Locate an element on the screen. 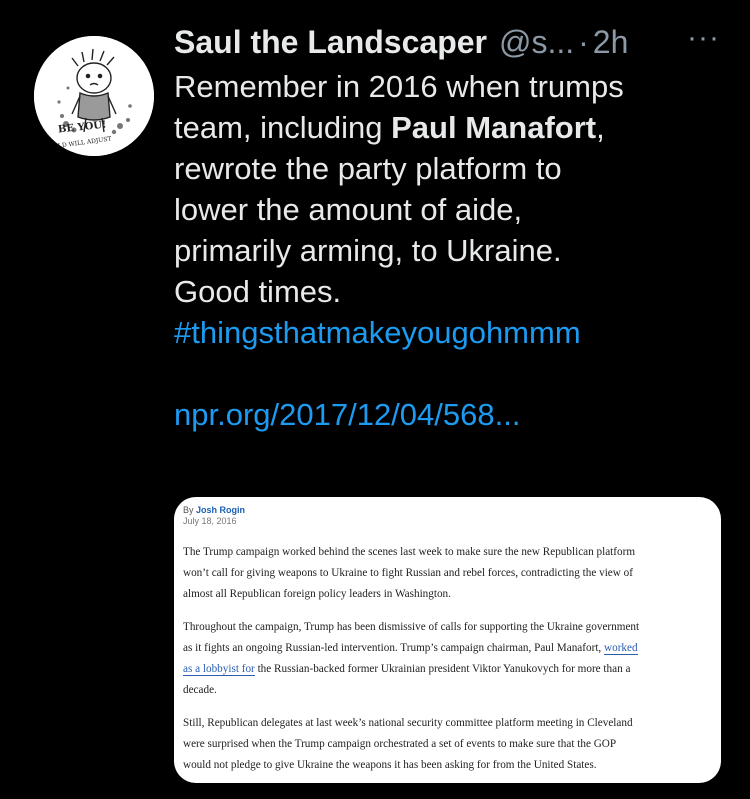  tweet-line: rewrote the party platform to is located at coordinates (368, 168).